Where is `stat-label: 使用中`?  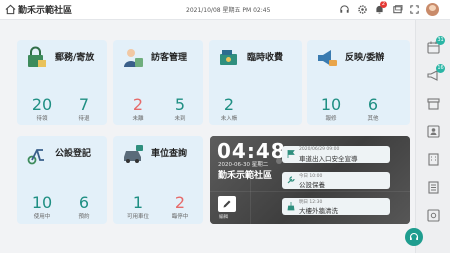
stat-label: 使用中 is located at coordinates (42, 217).